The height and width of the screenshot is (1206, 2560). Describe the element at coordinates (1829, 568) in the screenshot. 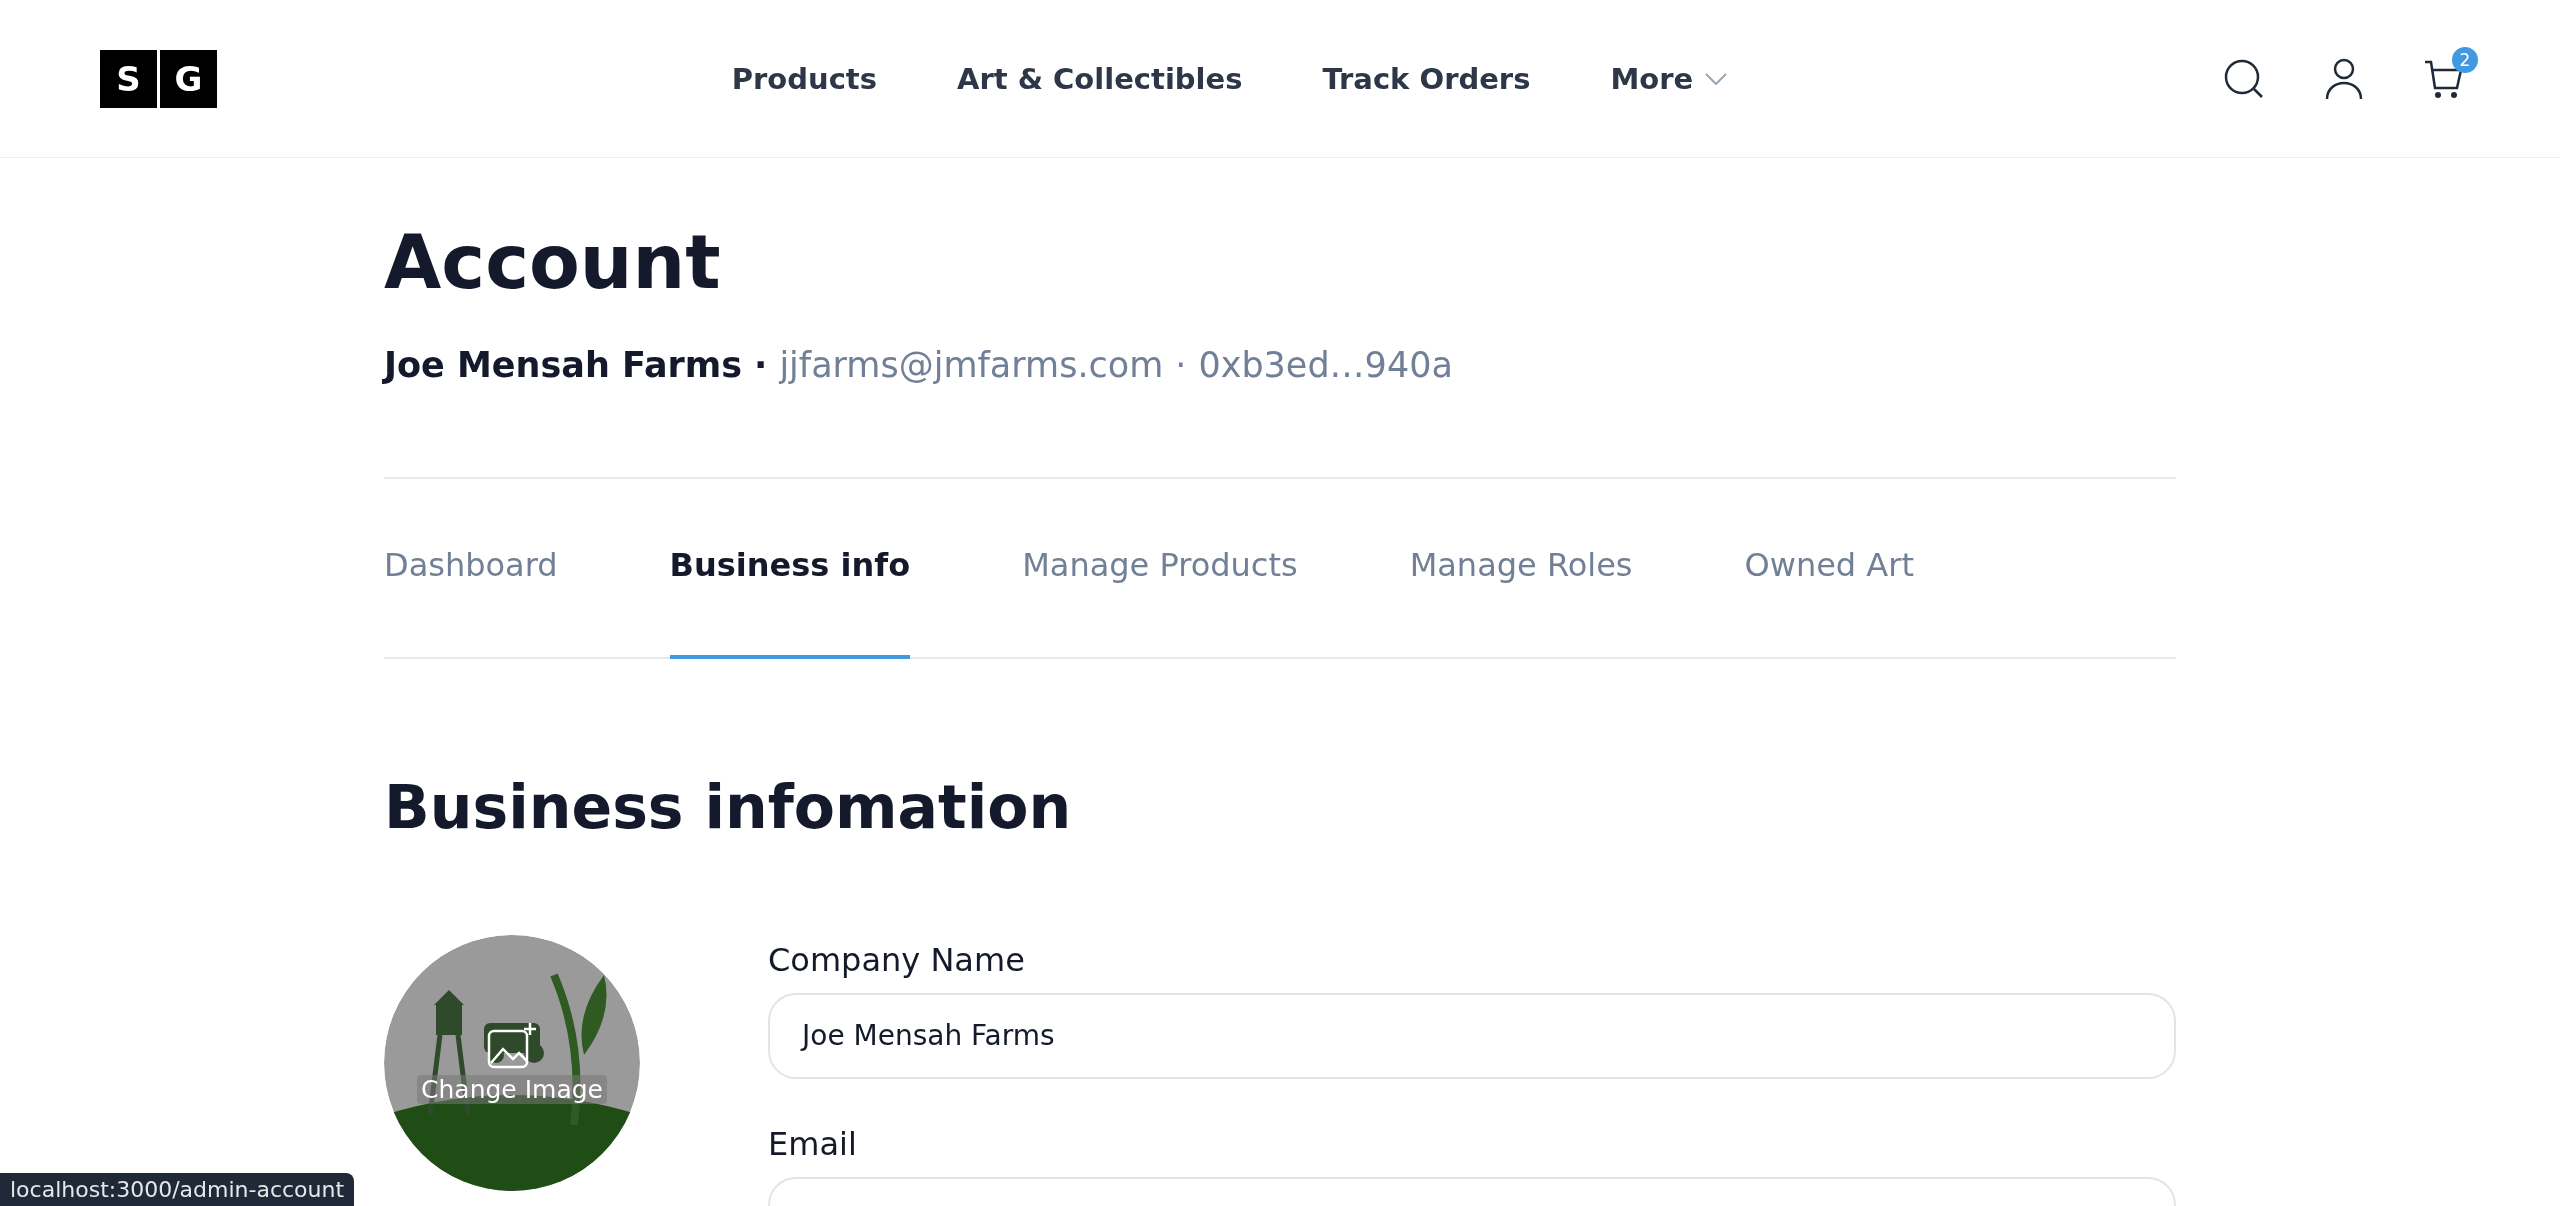

I see `tab: Owned Art` at that location.